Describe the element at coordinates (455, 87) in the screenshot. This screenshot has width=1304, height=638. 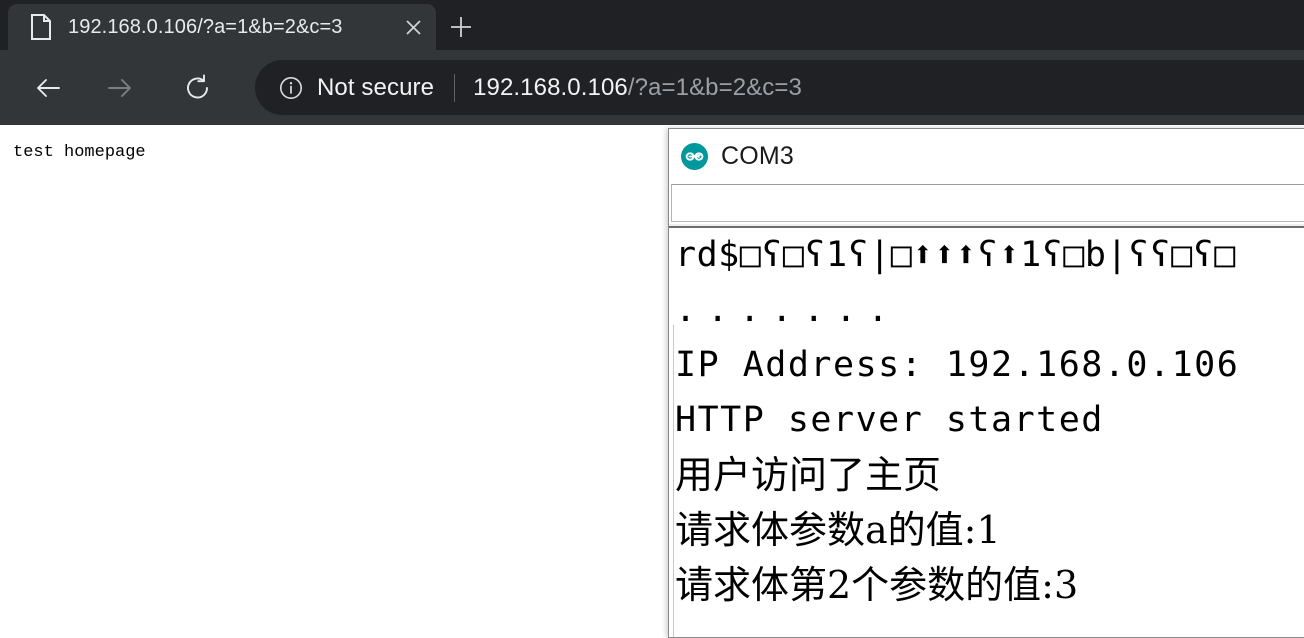
I see `omnibox-divider` at that location.